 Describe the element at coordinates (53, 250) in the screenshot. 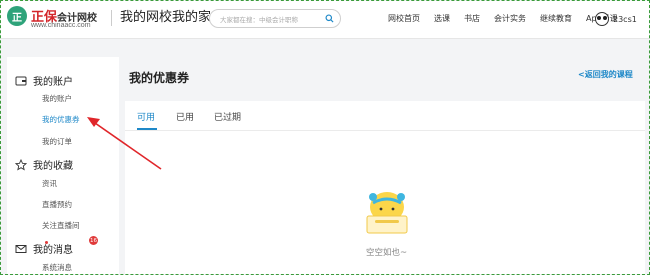

I see `sidebar-section-messages-label: 我的消息` at that location.